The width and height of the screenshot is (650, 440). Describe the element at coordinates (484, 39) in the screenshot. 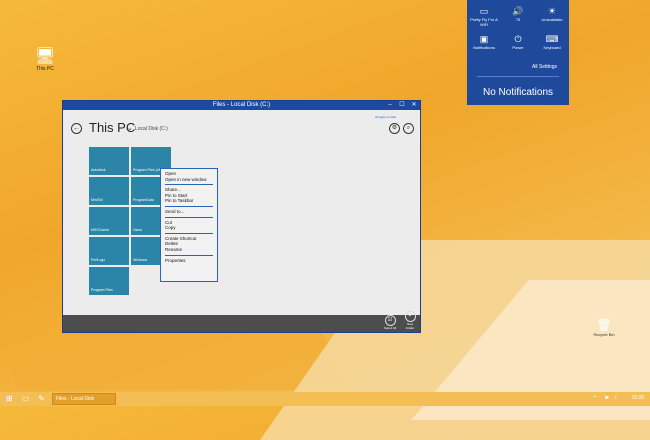

I see `notifications-icon: ▣` at that location.